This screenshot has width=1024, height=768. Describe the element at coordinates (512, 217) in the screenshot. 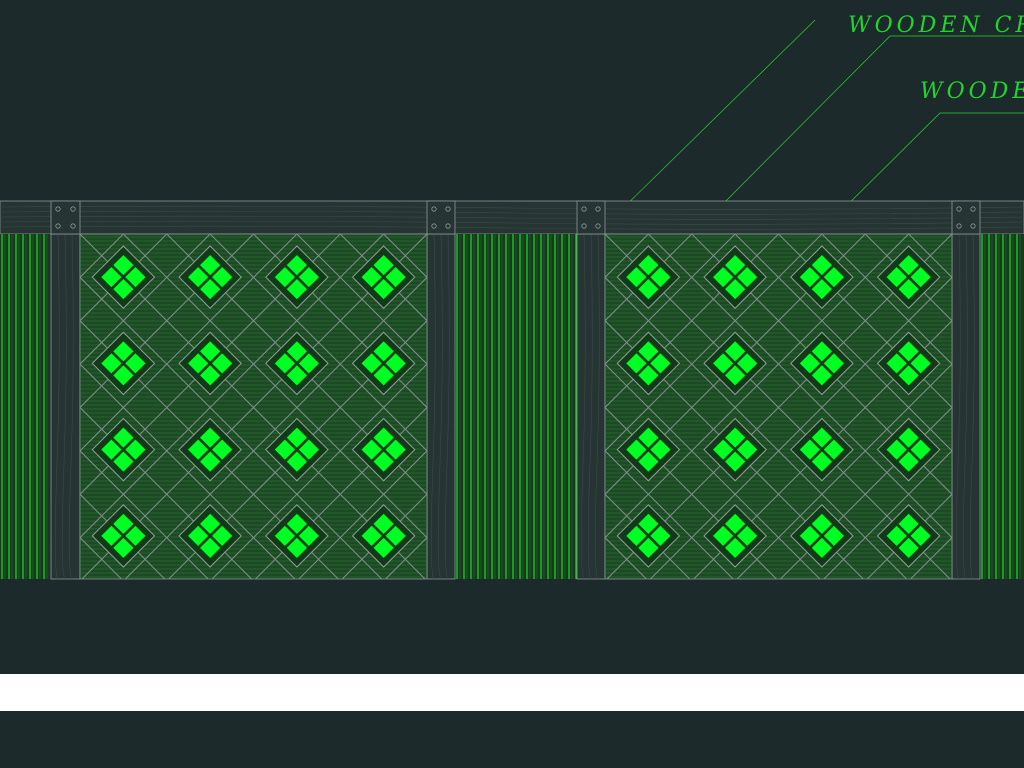

I see `top-rail` at that location.